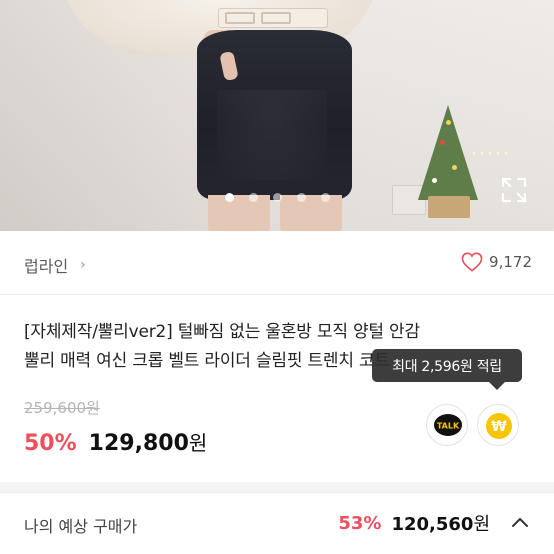  Describe the element at coordinates (62, 408) in the screenshot. I see `original-price: 259,600원` at that location.